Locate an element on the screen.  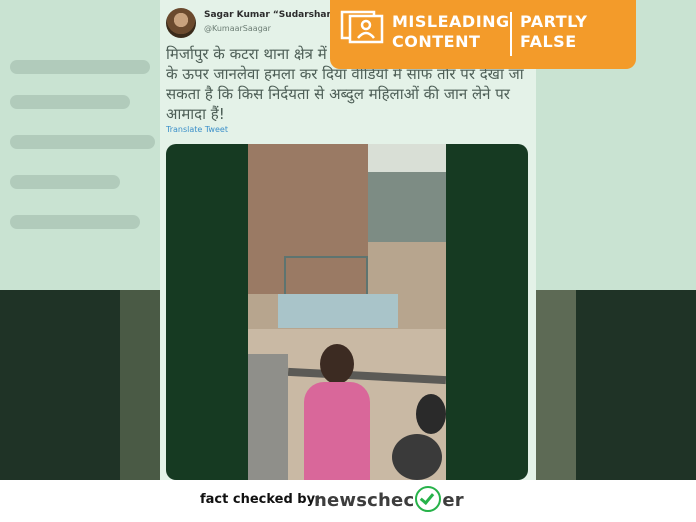
verdict-label: MISLEADING CONTENT PARTLY FALSE is located at coordinates (483, 34).